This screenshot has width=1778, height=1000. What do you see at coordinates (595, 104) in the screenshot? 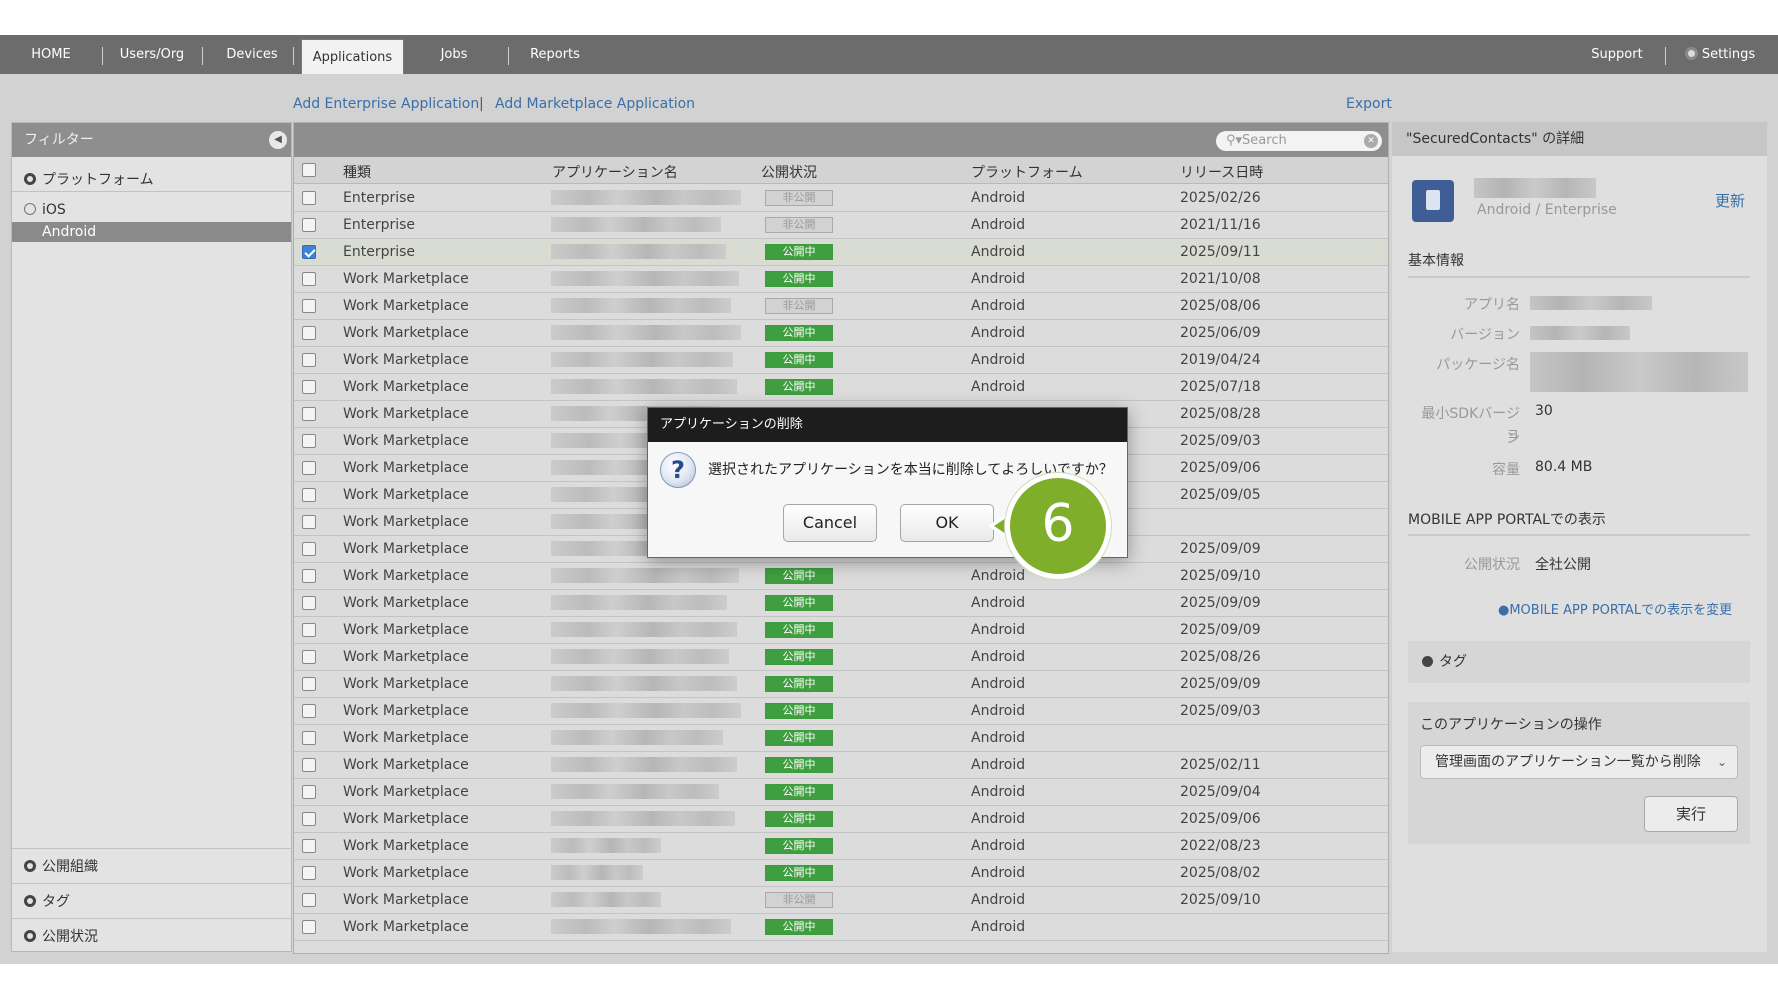
I see `add-marketplace-link: Add Marketplace Application` at bounding box center [595, 104].